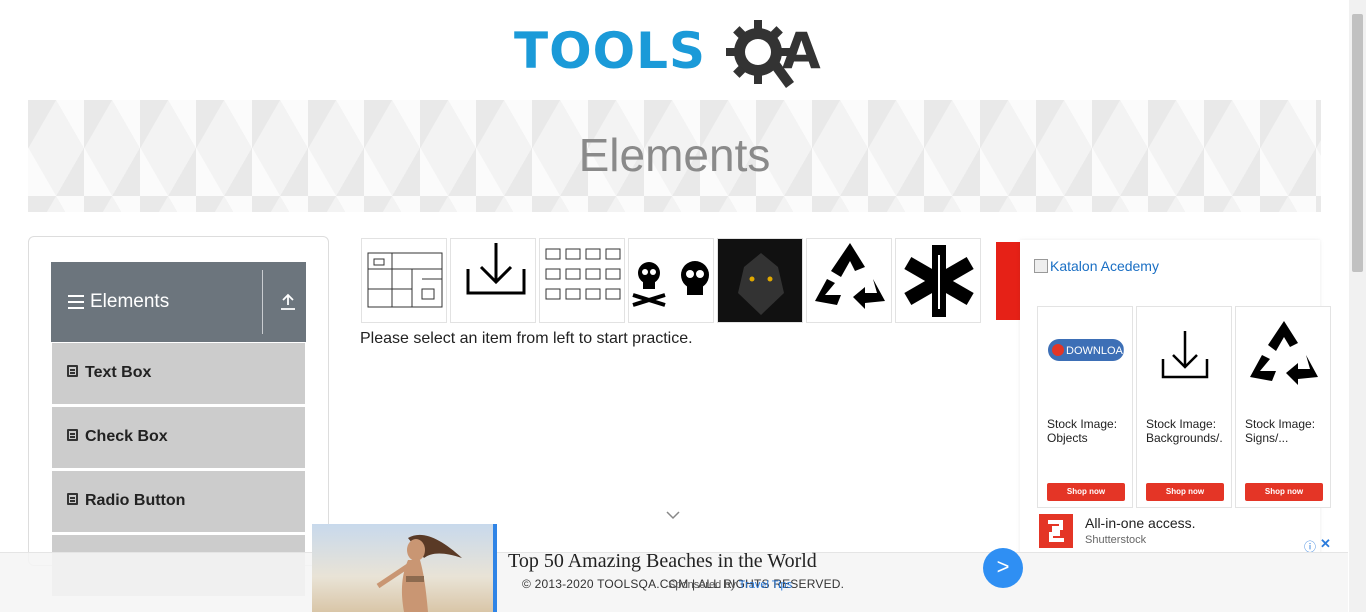 This screenshot has width=1366, height=612. I want to click on wolf-image, so click(761, 284).